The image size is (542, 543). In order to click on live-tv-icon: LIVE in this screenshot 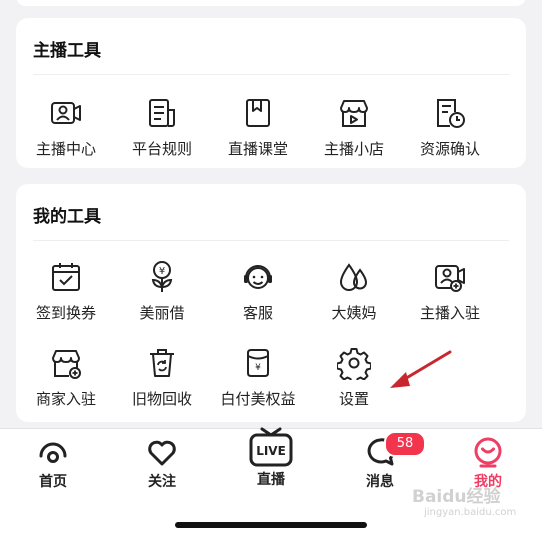, I will do `click(271, 447)`.